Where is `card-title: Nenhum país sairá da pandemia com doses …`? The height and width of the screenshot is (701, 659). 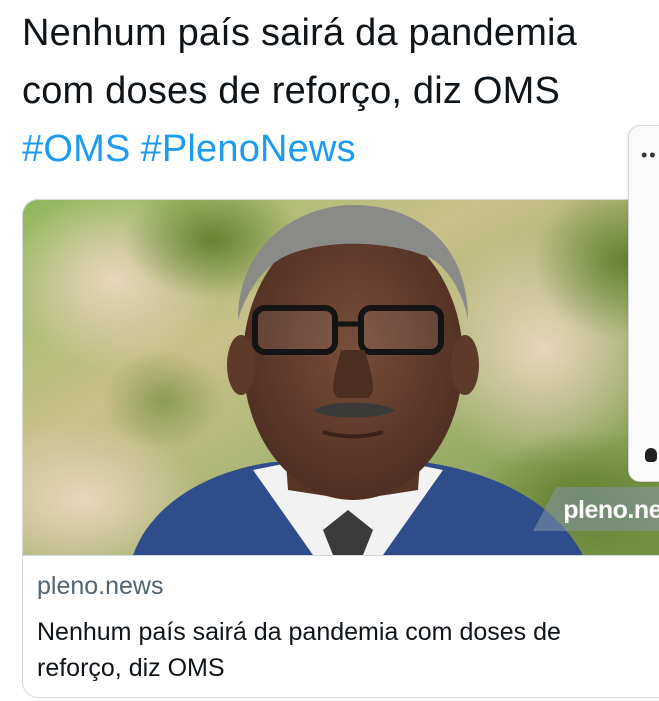
card-title: Nenhum país sairá da pandemia com doses … is located at coordinates (348, 650).